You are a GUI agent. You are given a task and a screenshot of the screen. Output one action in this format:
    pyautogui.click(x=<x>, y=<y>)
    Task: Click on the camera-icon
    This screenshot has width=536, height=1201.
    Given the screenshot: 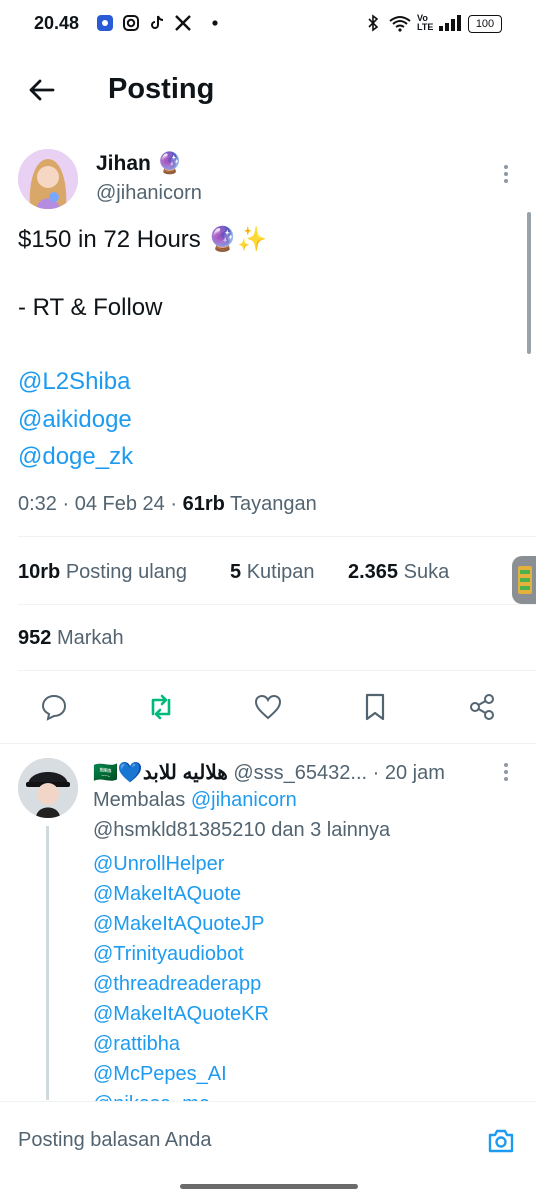 What is the action you would take?
    pyautogui.click(x=501, y=1141)
    